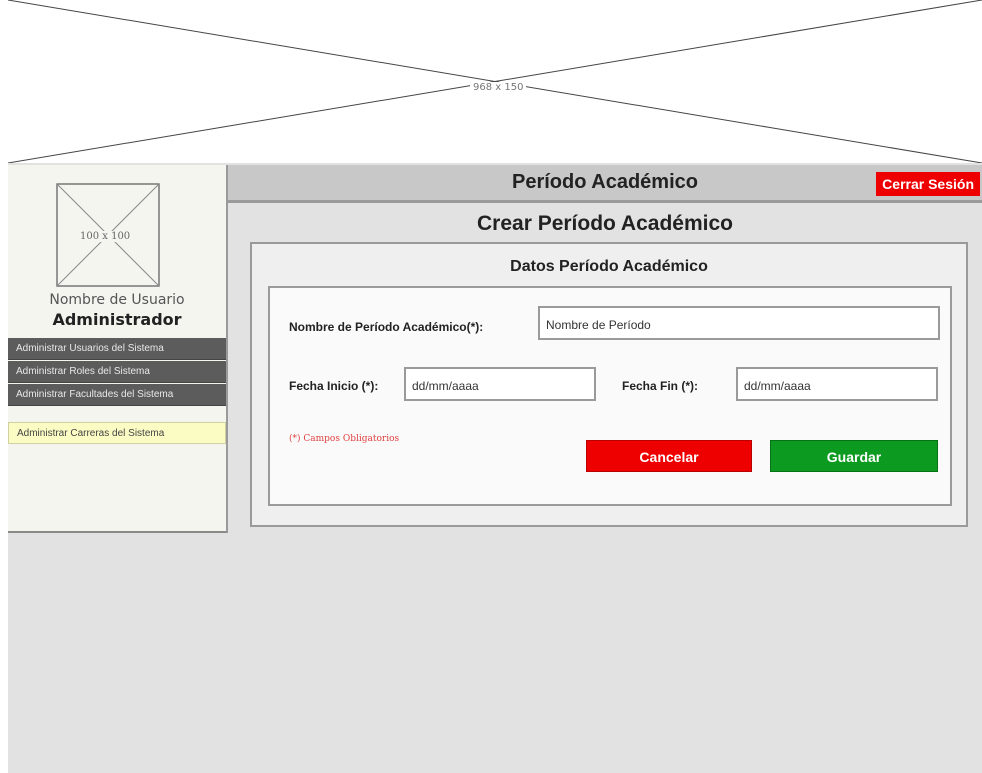 This screenshot has width=982, height=773. I want to click on user-name: Nombre de Usuario, so click(117, 300).